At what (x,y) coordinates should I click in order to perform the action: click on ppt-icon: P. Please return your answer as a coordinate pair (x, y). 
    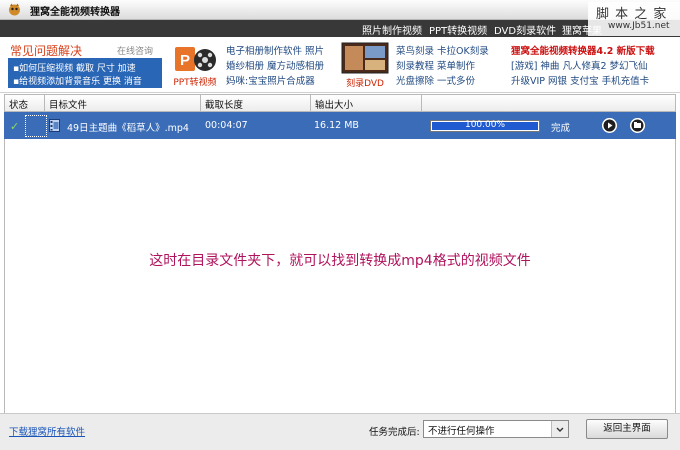
    Looking at the image, I should click on (195, 59).